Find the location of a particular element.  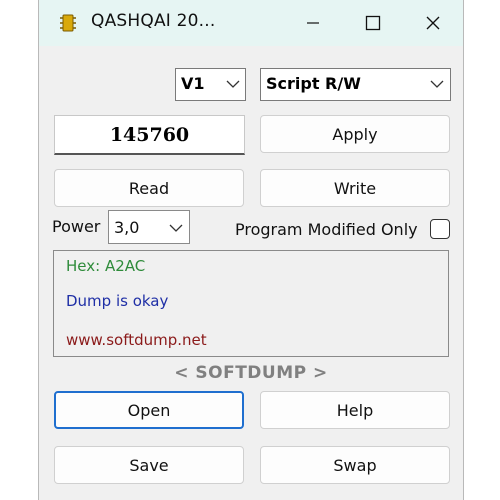

version-select-value: V1 is located at coordinates (193, 83).